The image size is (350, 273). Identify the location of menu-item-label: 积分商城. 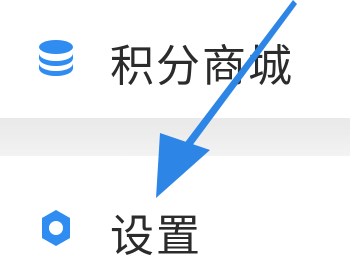
(202, 66).